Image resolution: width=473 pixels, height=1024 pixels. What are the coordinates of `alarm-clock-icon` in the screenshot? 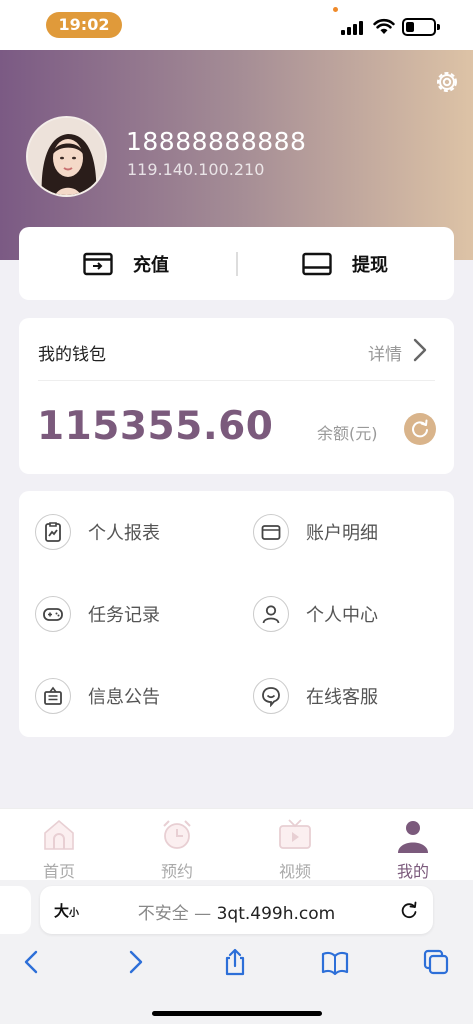 It's located at (177, 834).